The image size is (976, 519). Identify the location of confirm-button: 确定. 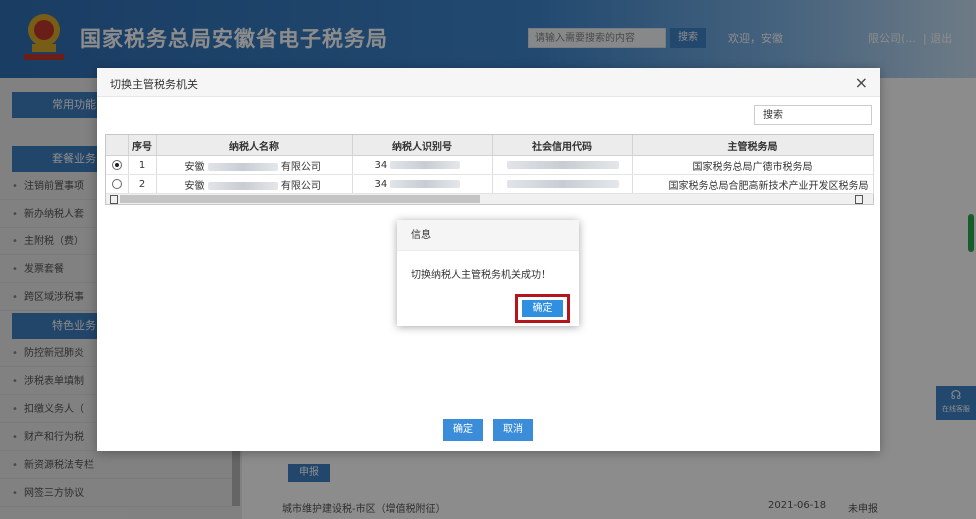
(463, 430).